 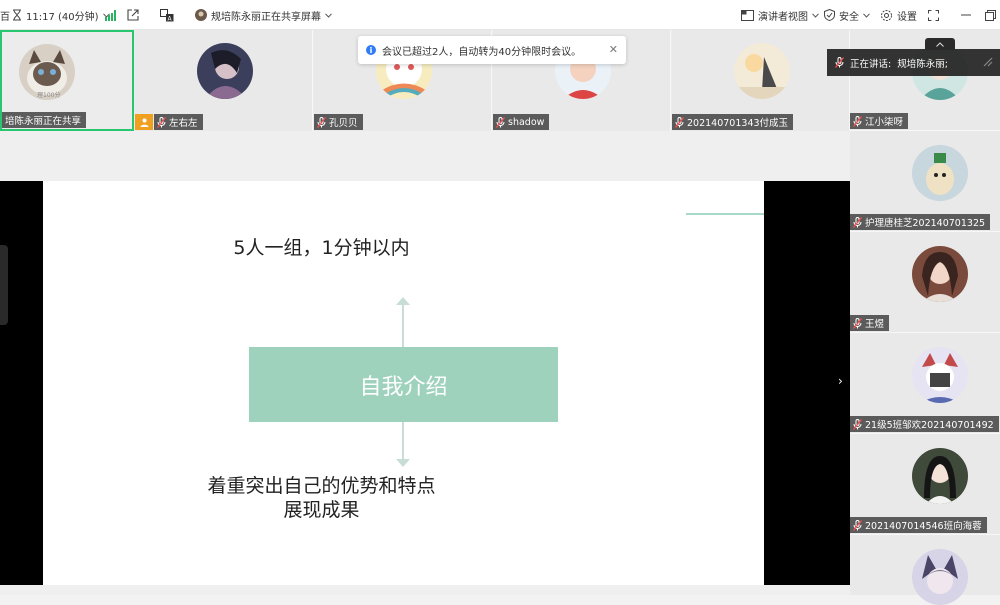 I want to click on participant-name: 2021407014546班向海蓉, so click(x=918, y=525).